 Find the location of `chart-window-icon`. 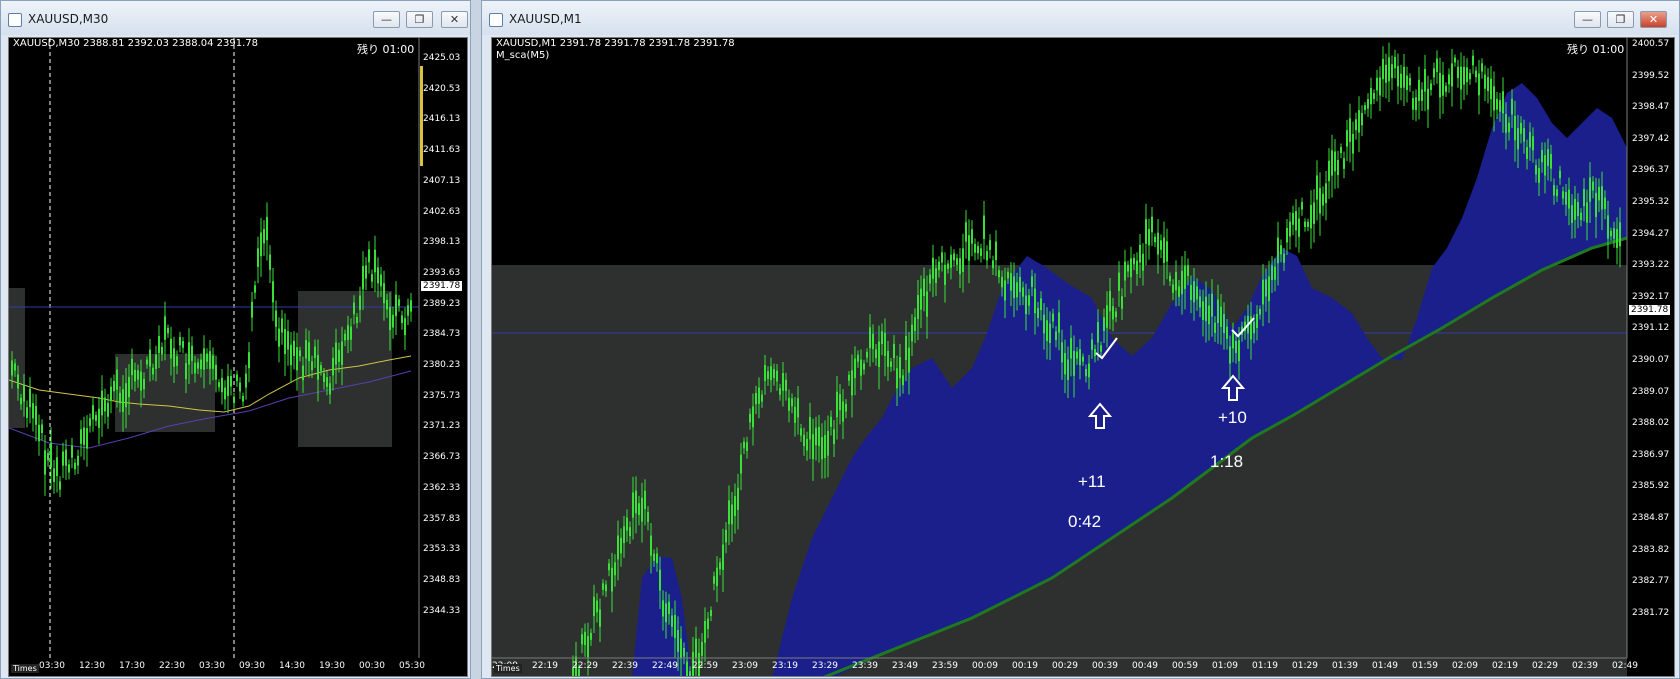

chart-window-icon is located at coordinates (496, 20).